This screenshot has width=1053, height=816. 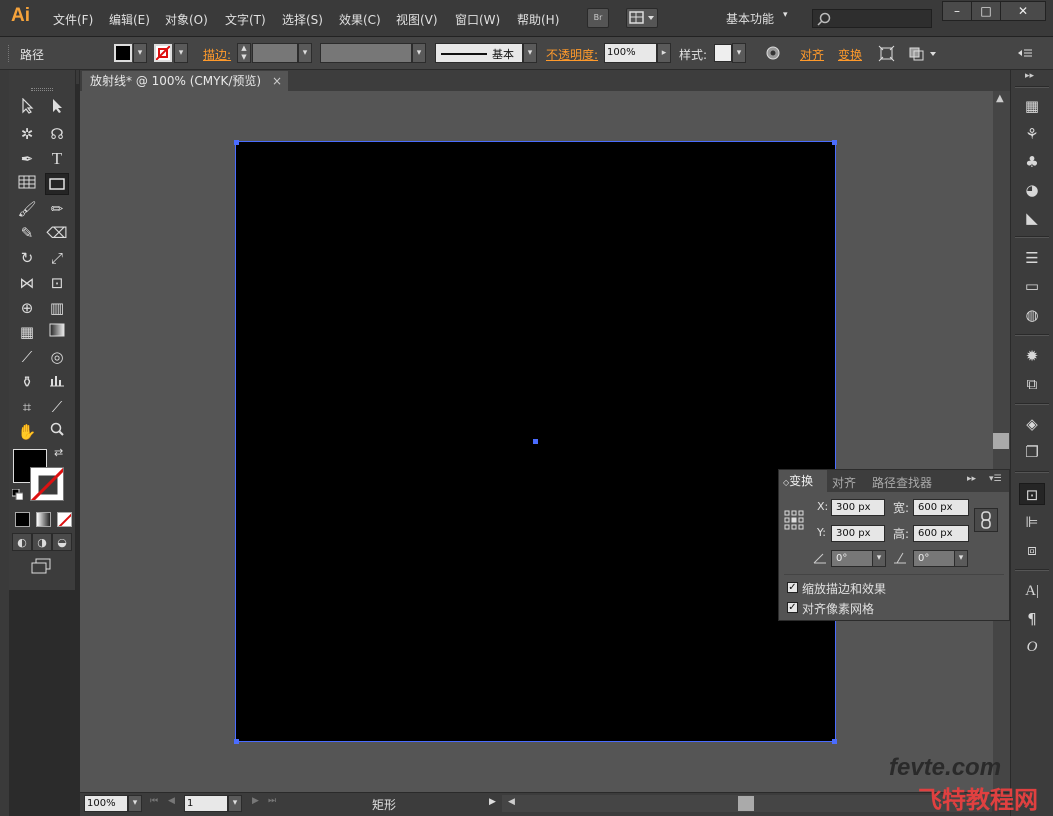 I want to click on menu-select: 选择(S), so click(x=302, y=19).